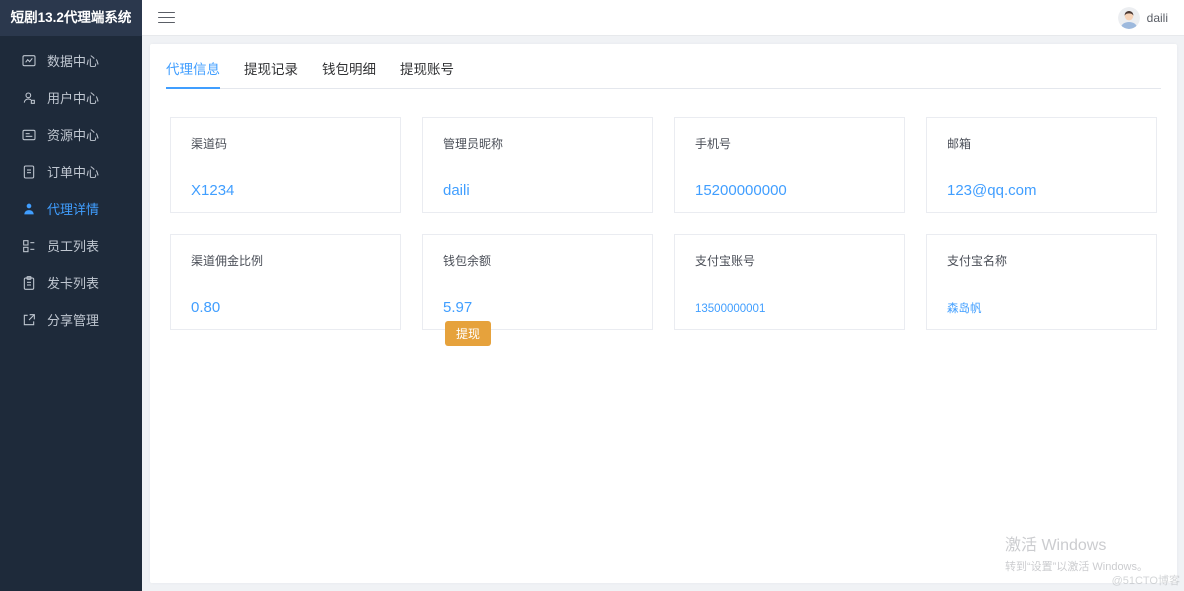  I want to click on user-menu: daili, so click(1142, 17).